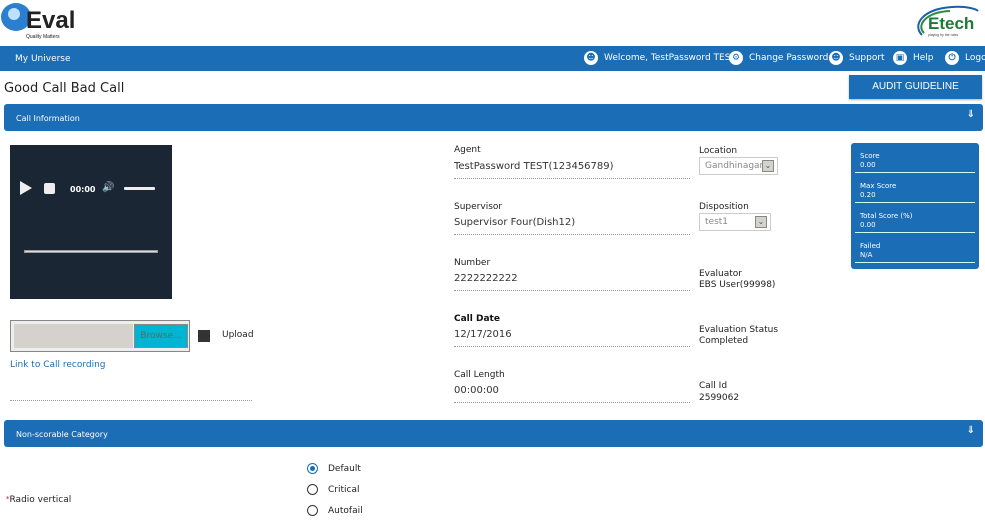 The image size is (985, 522). Describe the element at coordinates (43, 59) in the screenshot. I see `my-universe-link: My Universe` at that location.